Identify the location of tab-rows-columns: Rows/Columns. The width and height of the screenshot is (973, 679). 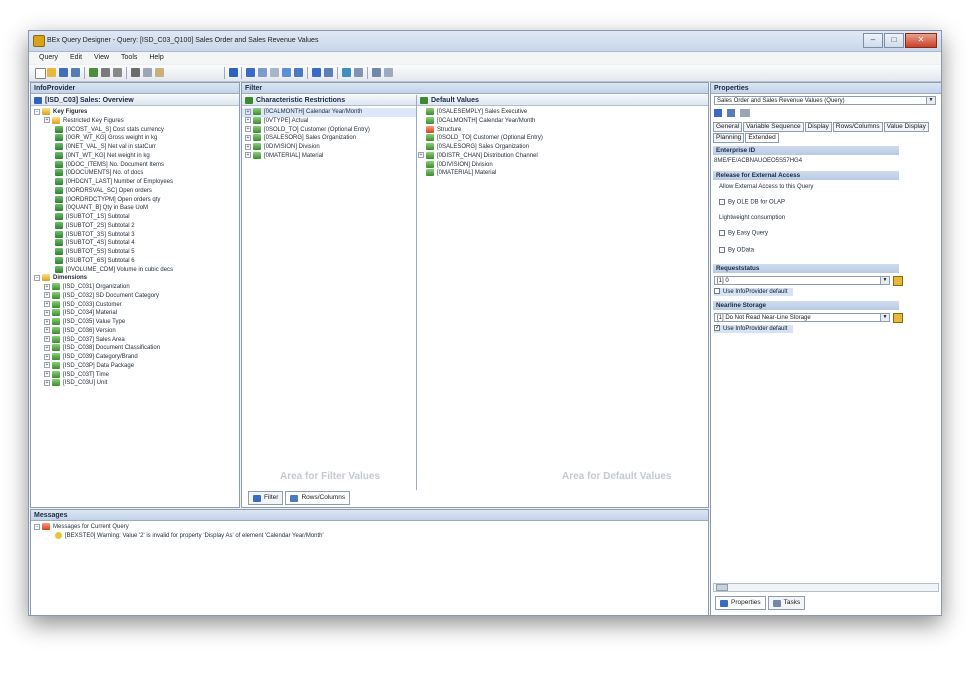
(318, 498).